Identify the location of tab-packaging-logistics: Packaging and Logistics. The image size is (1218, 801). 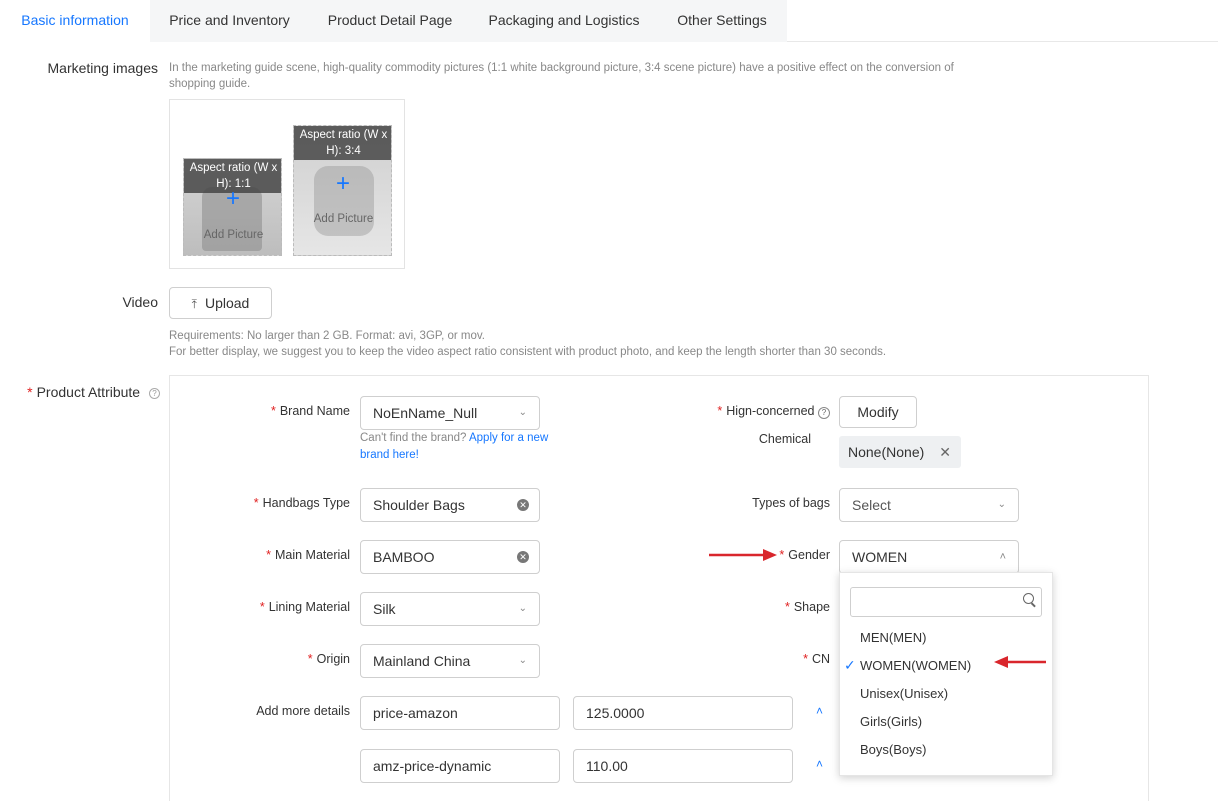
(564, 21).